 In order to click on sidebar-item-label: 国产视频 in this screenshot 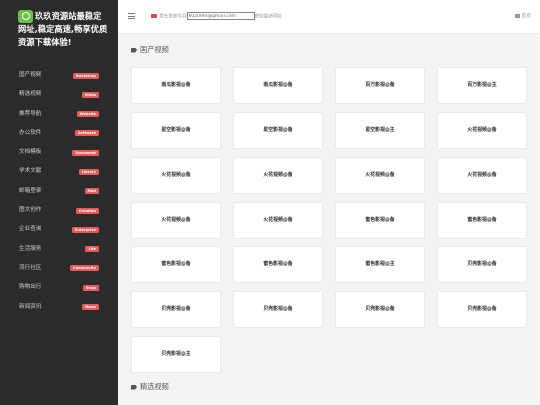, I will do `click(30, 75)`.